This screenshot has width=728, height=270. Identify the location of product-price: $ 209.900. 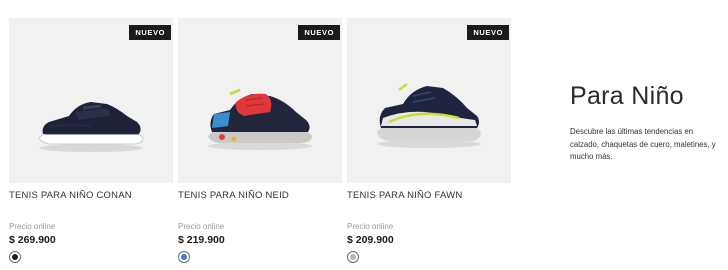
(370, 240).